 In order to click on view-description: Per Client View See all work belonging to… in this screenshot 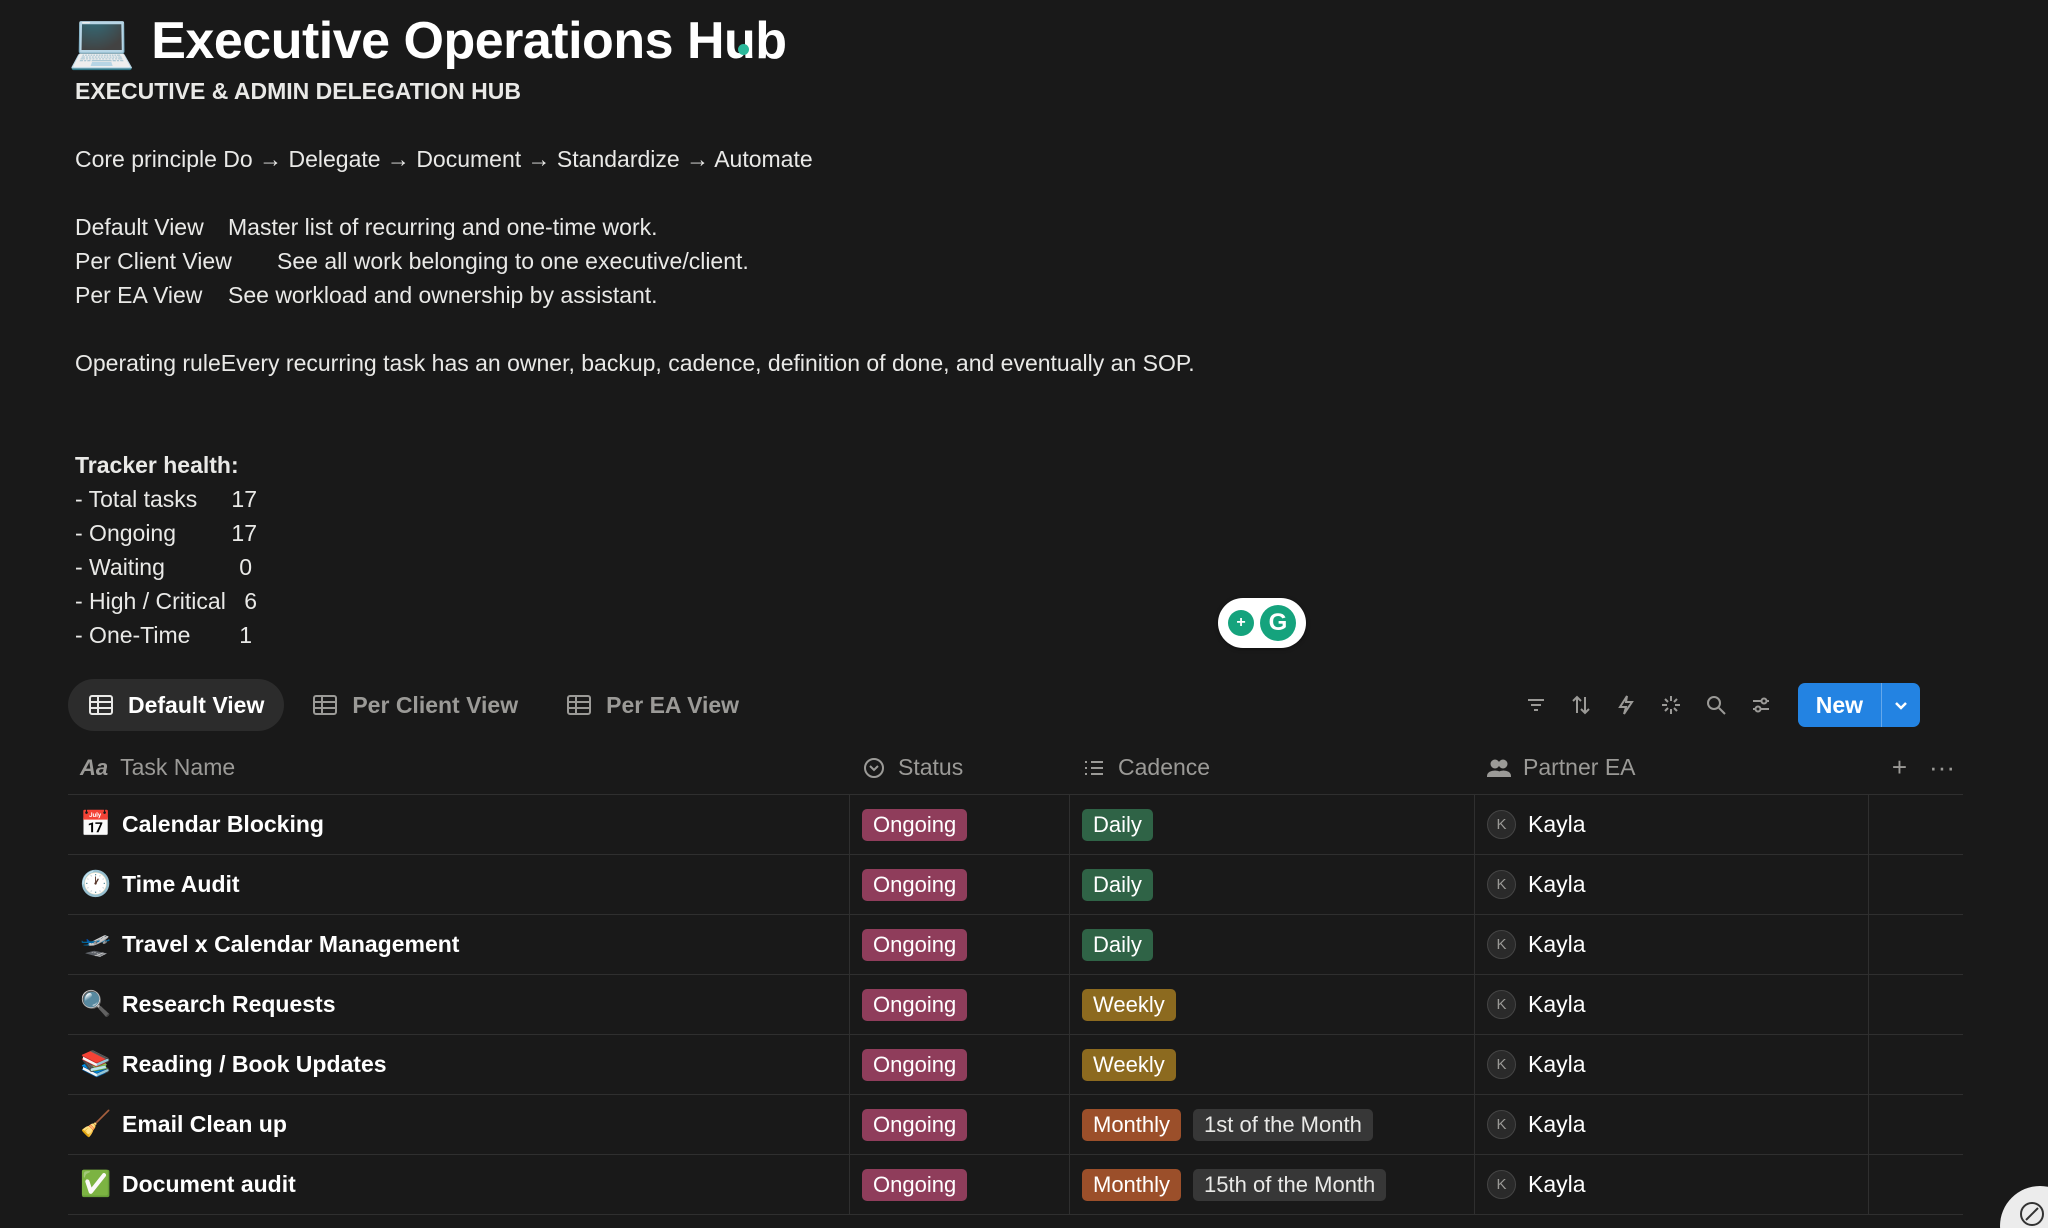, I will do `click(775, 261)`.